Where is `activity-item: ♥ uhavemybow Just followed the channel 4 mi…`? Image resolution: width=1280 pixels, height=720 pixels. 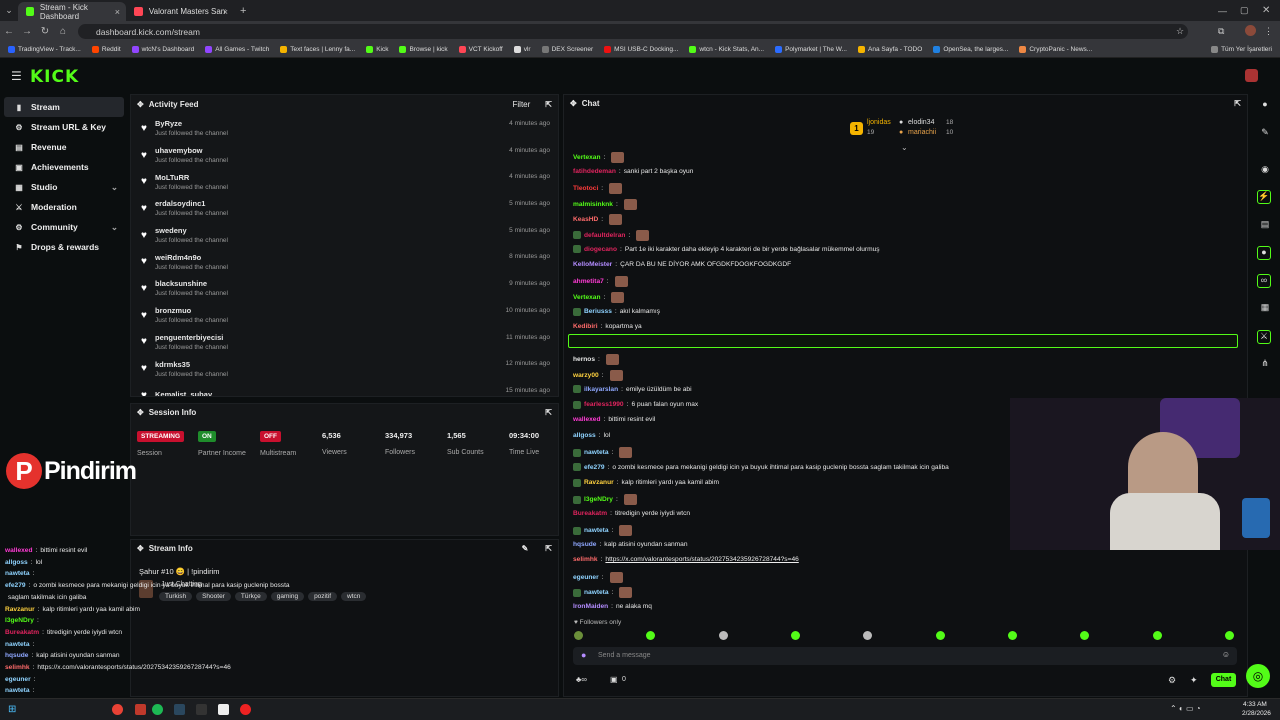 activity-item: ♥ uhavemybow Just followed the channel 4 mi… is located at coordinates (344, 155).